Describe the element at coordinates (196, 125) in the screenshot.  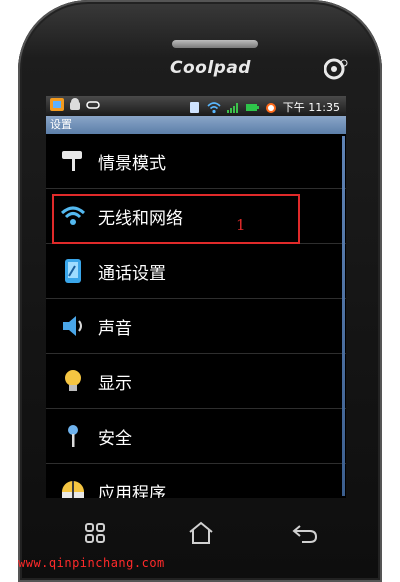
I see `screen-title: 设置` at that location.